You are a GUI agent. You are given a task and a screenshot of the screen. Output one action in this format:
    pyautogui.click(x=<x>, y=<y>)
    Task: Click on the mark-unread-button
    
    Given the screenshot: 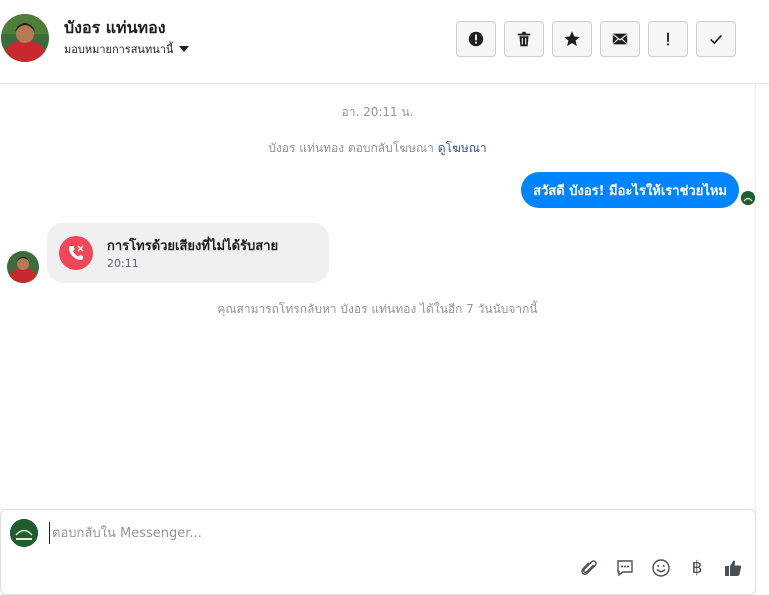 What is the action you would take?
    pyautogui.click(x=620, y=39)
    